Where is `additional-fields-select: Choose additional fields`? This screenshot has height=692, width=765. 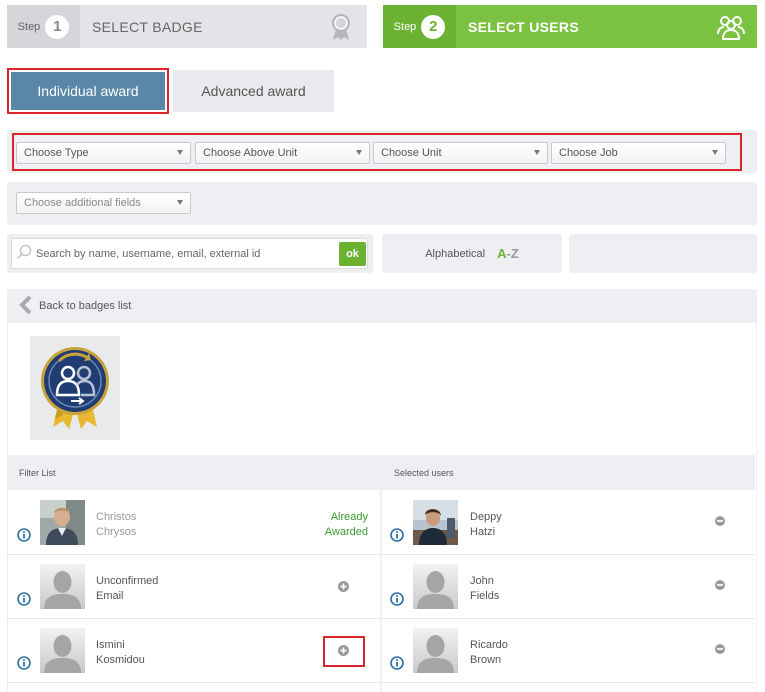 additional-fields-select: Choose additional fields is located at coordinates (103, 203).